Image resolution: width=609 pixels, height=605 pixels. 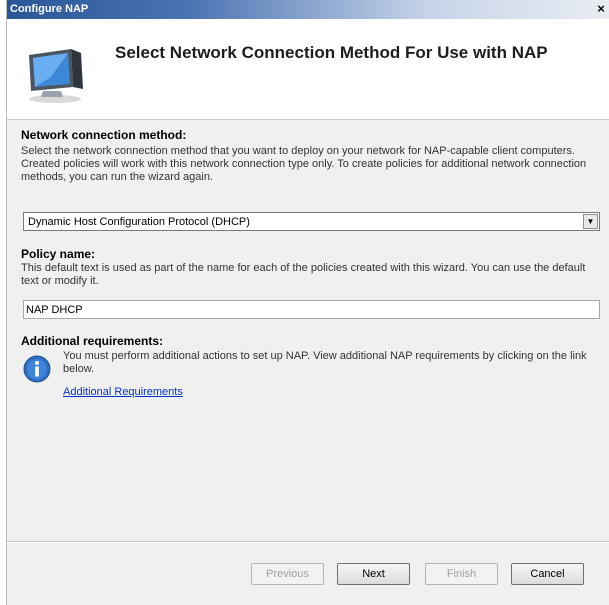 What do you see at coordinates (55, 77) in the screenshot?
I see `computer-monitor-icon` at bounding box center [55, 77].